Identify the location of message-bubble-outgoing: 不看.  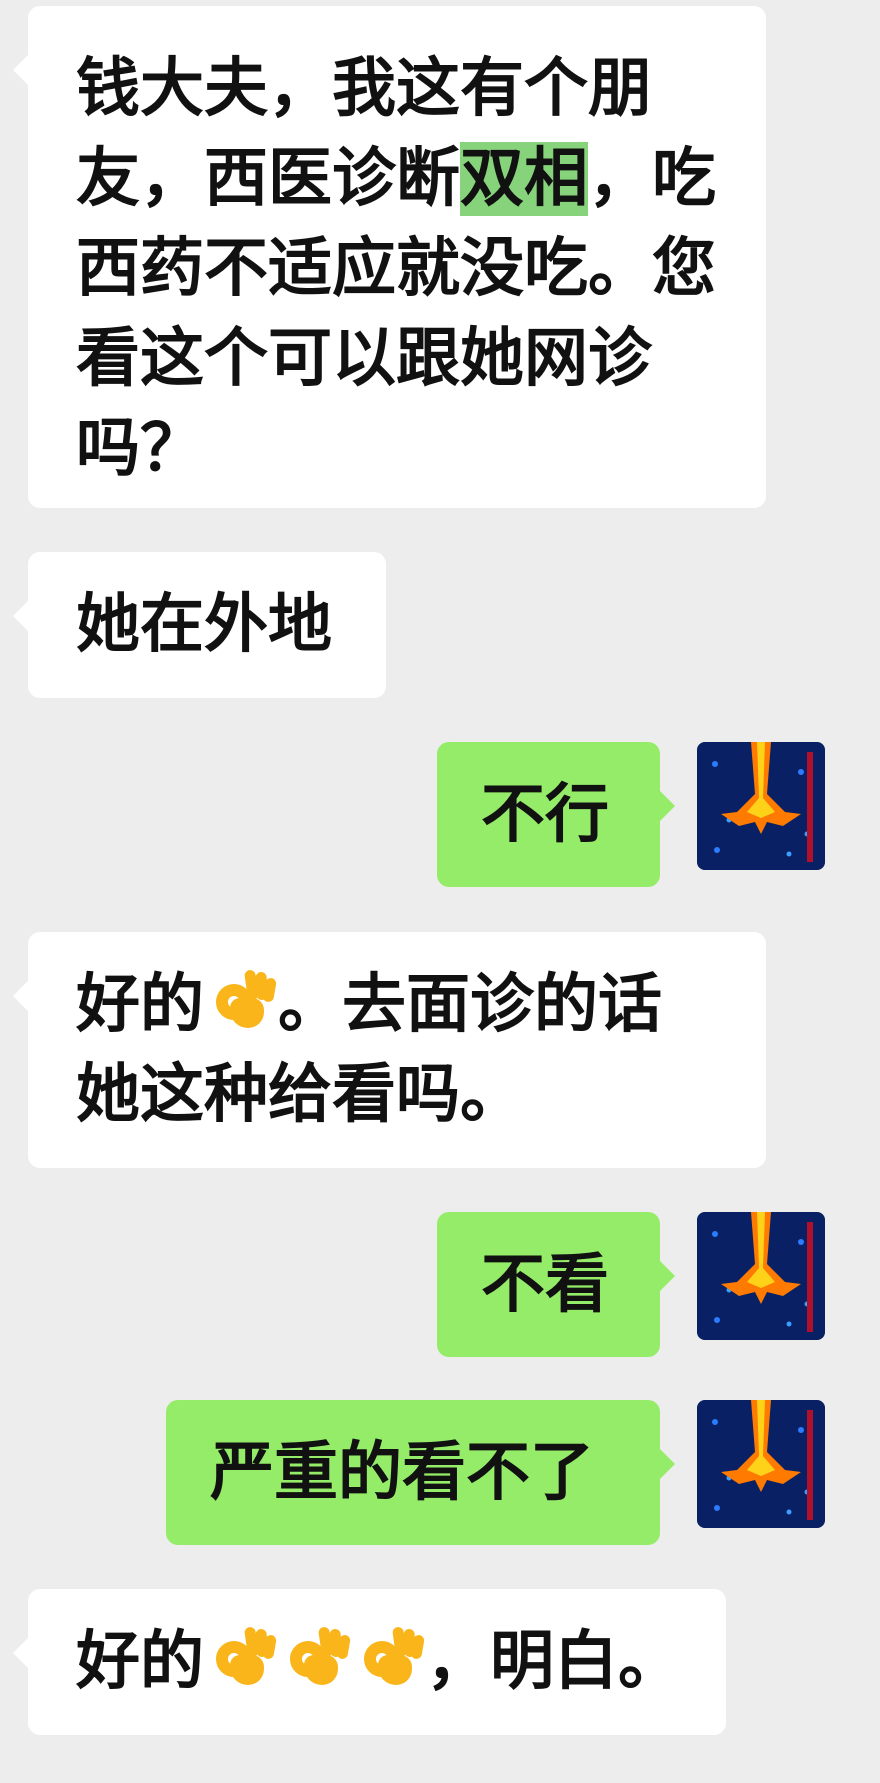
(556, 1284).